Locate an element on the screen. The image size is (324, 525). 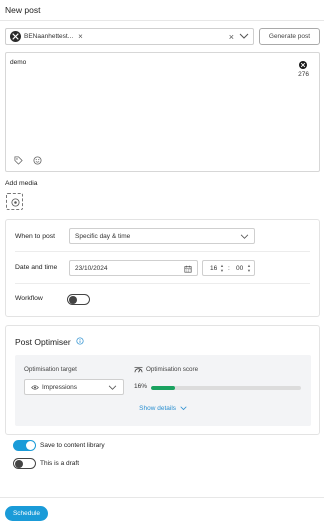
hour-field: 16 is located at coordinates (213, 268).